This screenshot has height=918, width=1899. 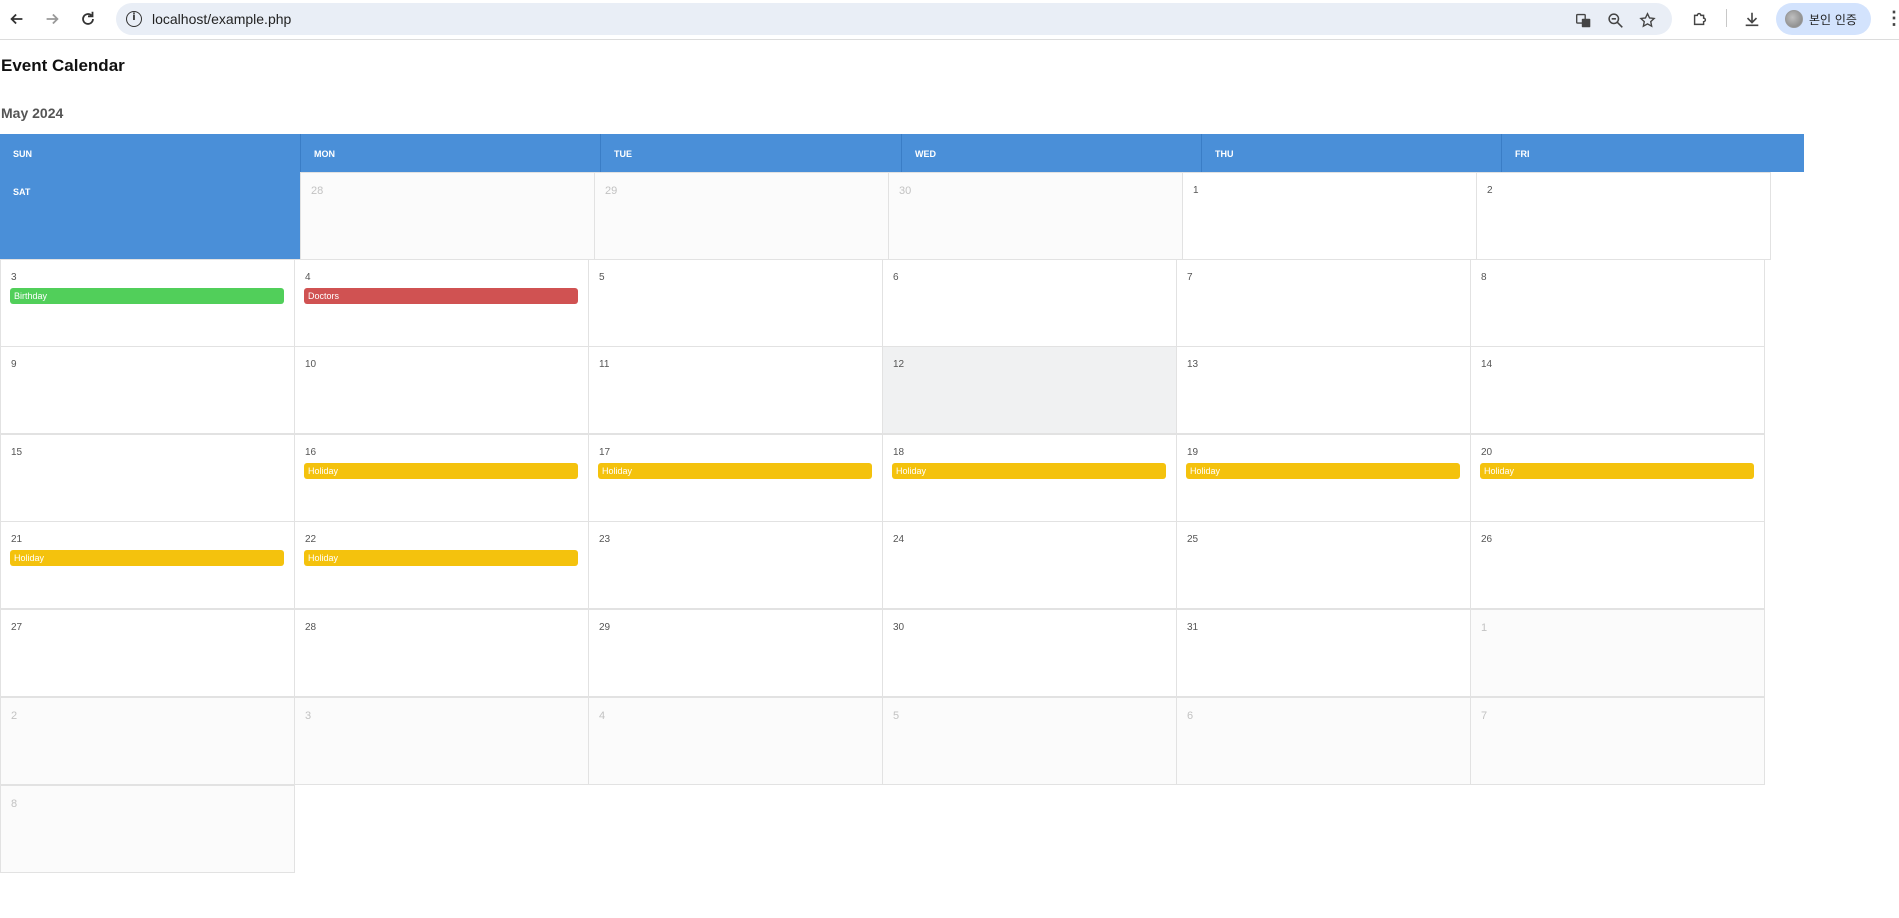 I want to click on month-title: May 2024, so click(x=32, y=113).